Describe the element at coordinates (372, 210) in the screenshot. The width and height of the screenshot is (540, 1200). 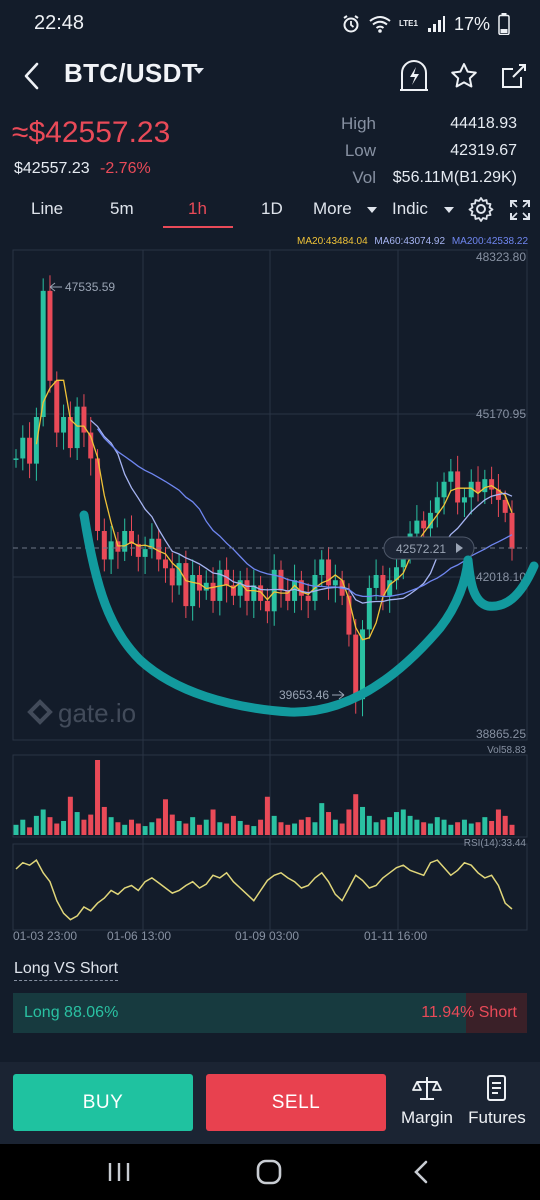
I see `more-chevron-icon` at that location.